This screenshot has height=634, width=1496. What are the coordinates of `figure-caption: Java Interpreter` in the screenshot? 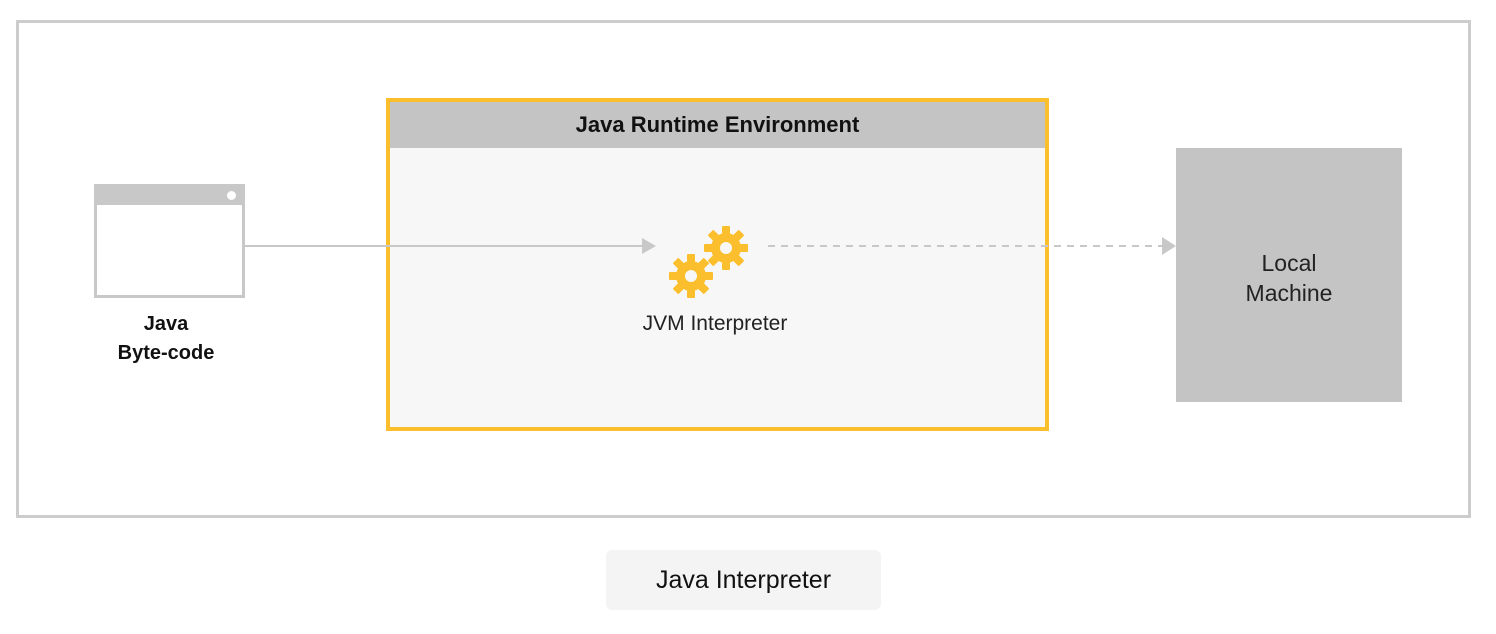 It's located at (743, 580).